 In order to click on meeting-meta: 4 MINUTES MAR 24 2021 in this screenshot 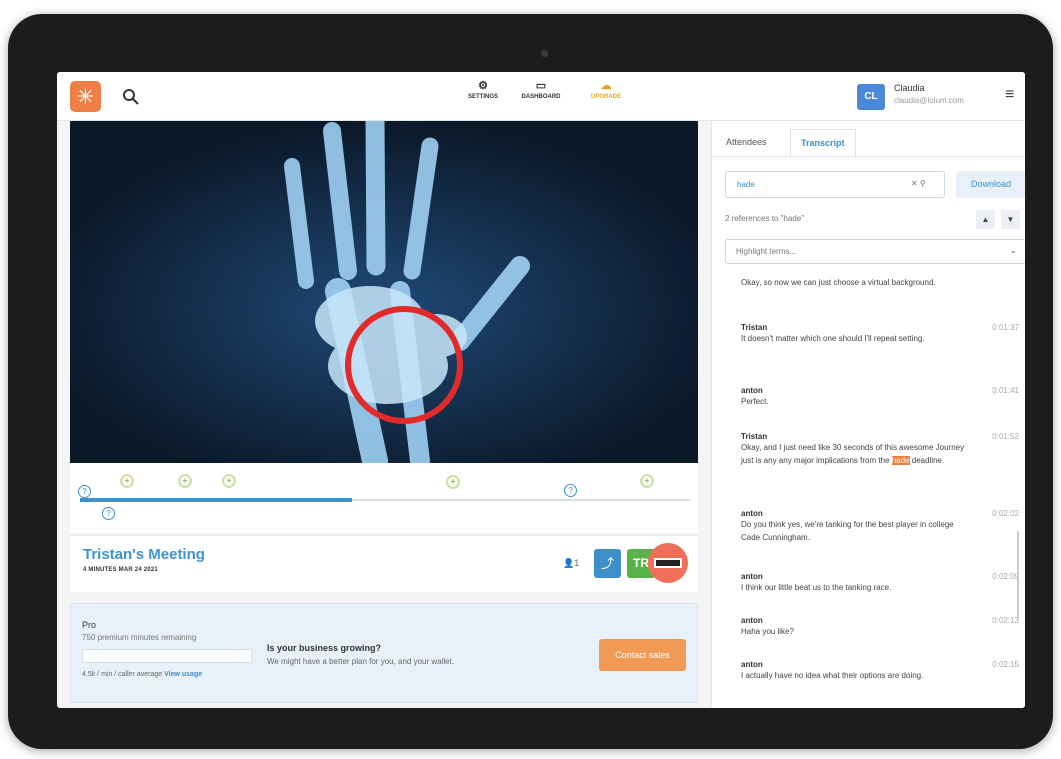, I will do `click(120, 570)`.